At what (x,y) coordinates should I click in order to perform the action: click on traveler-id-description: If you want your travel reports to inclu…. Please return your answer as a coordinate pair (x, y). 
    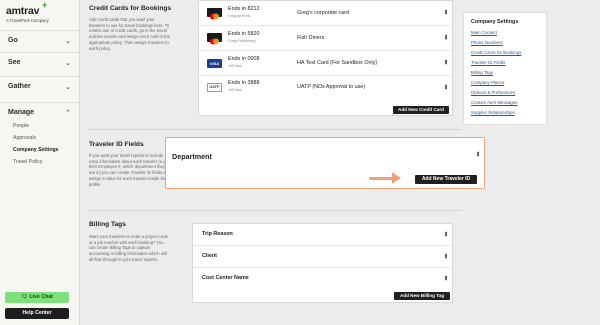
    Looking at the image, I should click on (130, 170).